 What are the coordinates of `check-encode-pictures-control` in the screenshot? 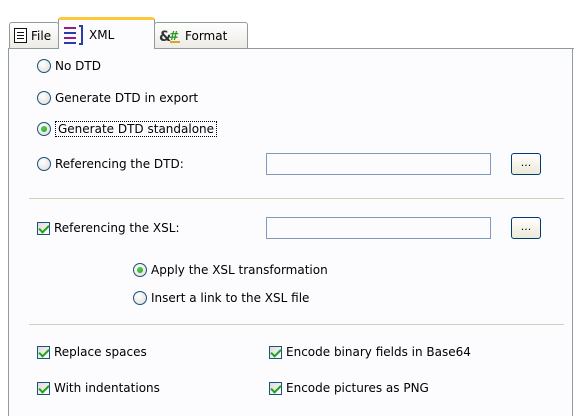 It's located at (275, 388).